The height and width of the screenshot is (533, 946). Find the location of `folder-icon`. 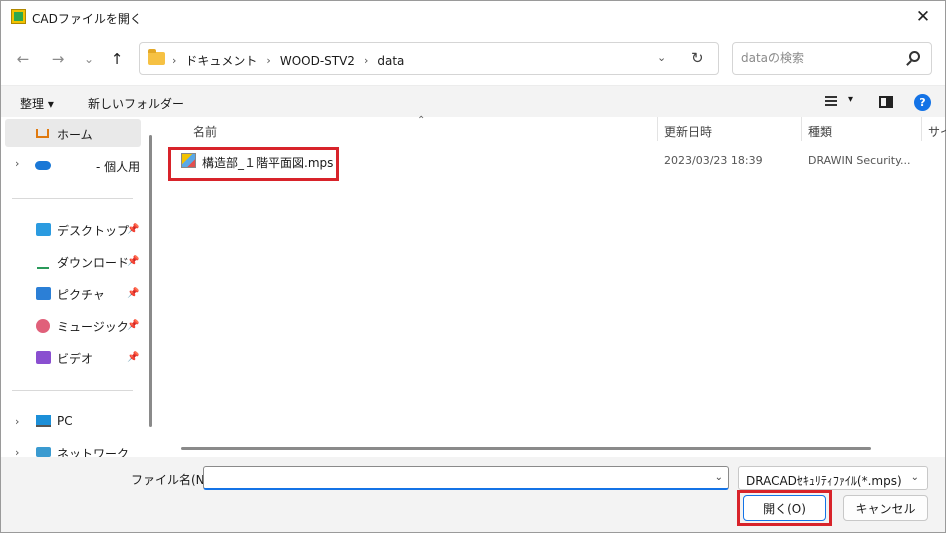

folder-icon is located at coordinates (156, 57).